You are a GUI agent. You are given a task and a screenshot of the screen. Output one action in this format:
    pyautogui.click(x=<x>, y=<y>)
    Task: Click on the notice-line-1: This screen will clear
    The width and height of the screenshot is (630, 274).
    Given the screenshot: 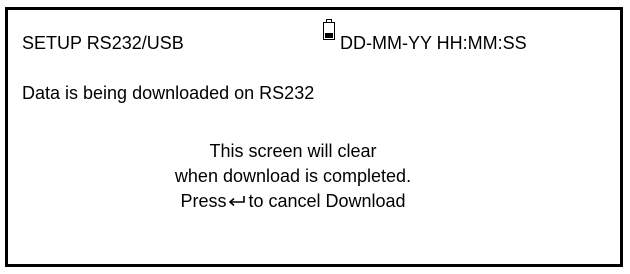 What is the action you would take?
    pyautogui.click(x=293, y=151)
    